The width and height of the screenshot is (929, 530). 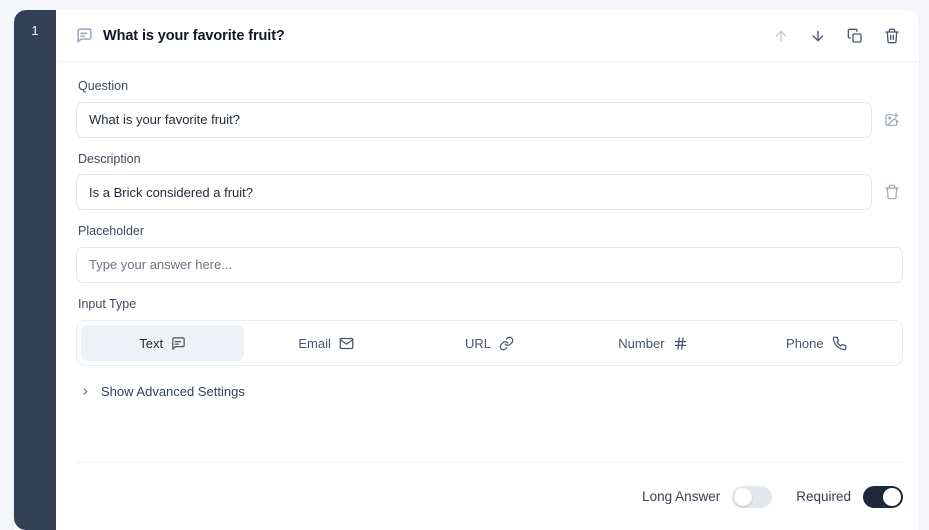 I want to click on question-card-footer: Long Answer Required, so click(x=489, y=496).